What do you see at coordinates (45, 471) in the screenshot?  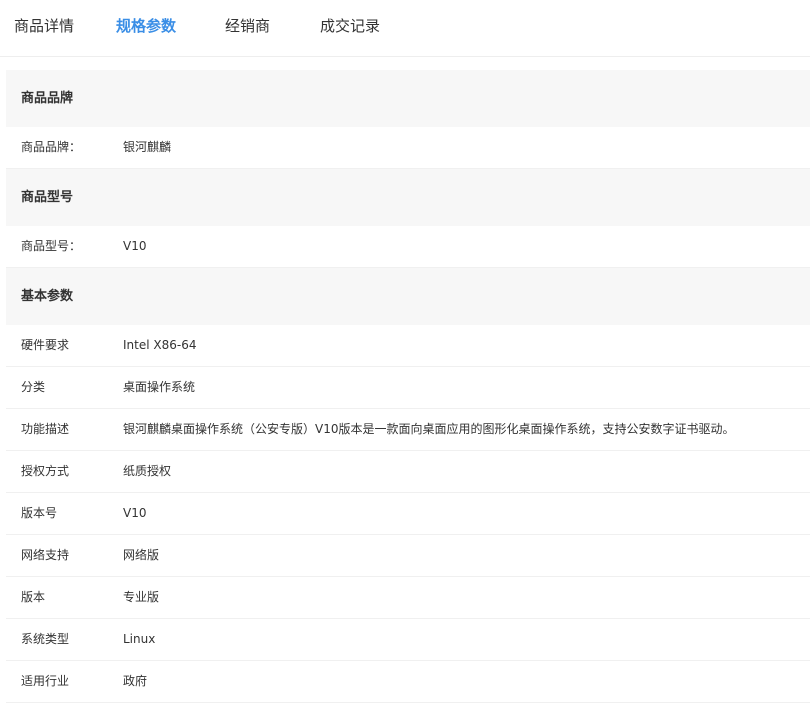 I see `spec-label: 授权方式` at bounding box center [45, 471].